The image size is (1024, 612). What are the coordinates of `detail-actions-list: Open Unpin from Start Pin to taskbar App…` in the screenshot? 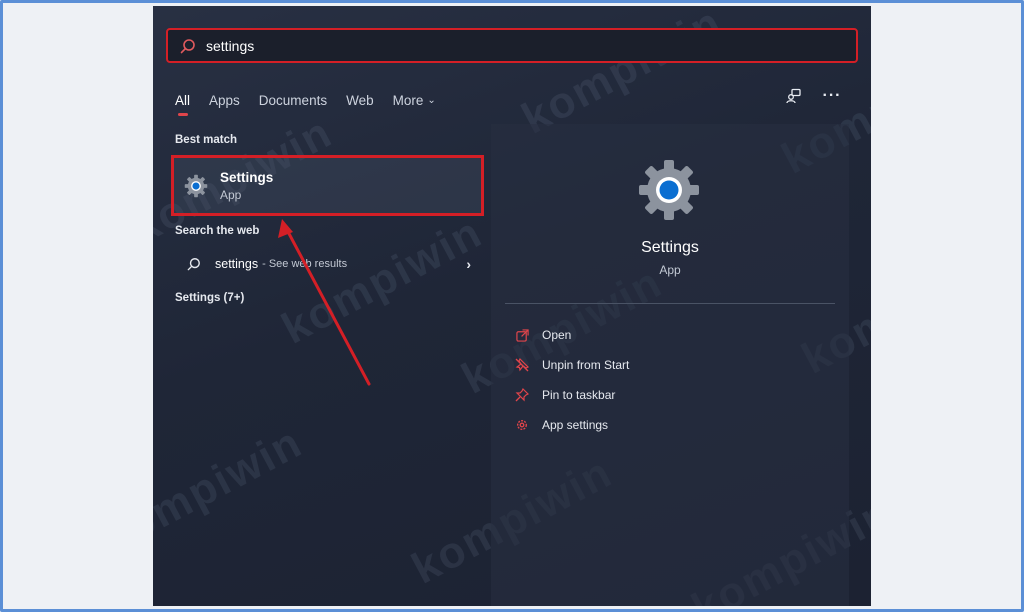 It's located at (572, 380).